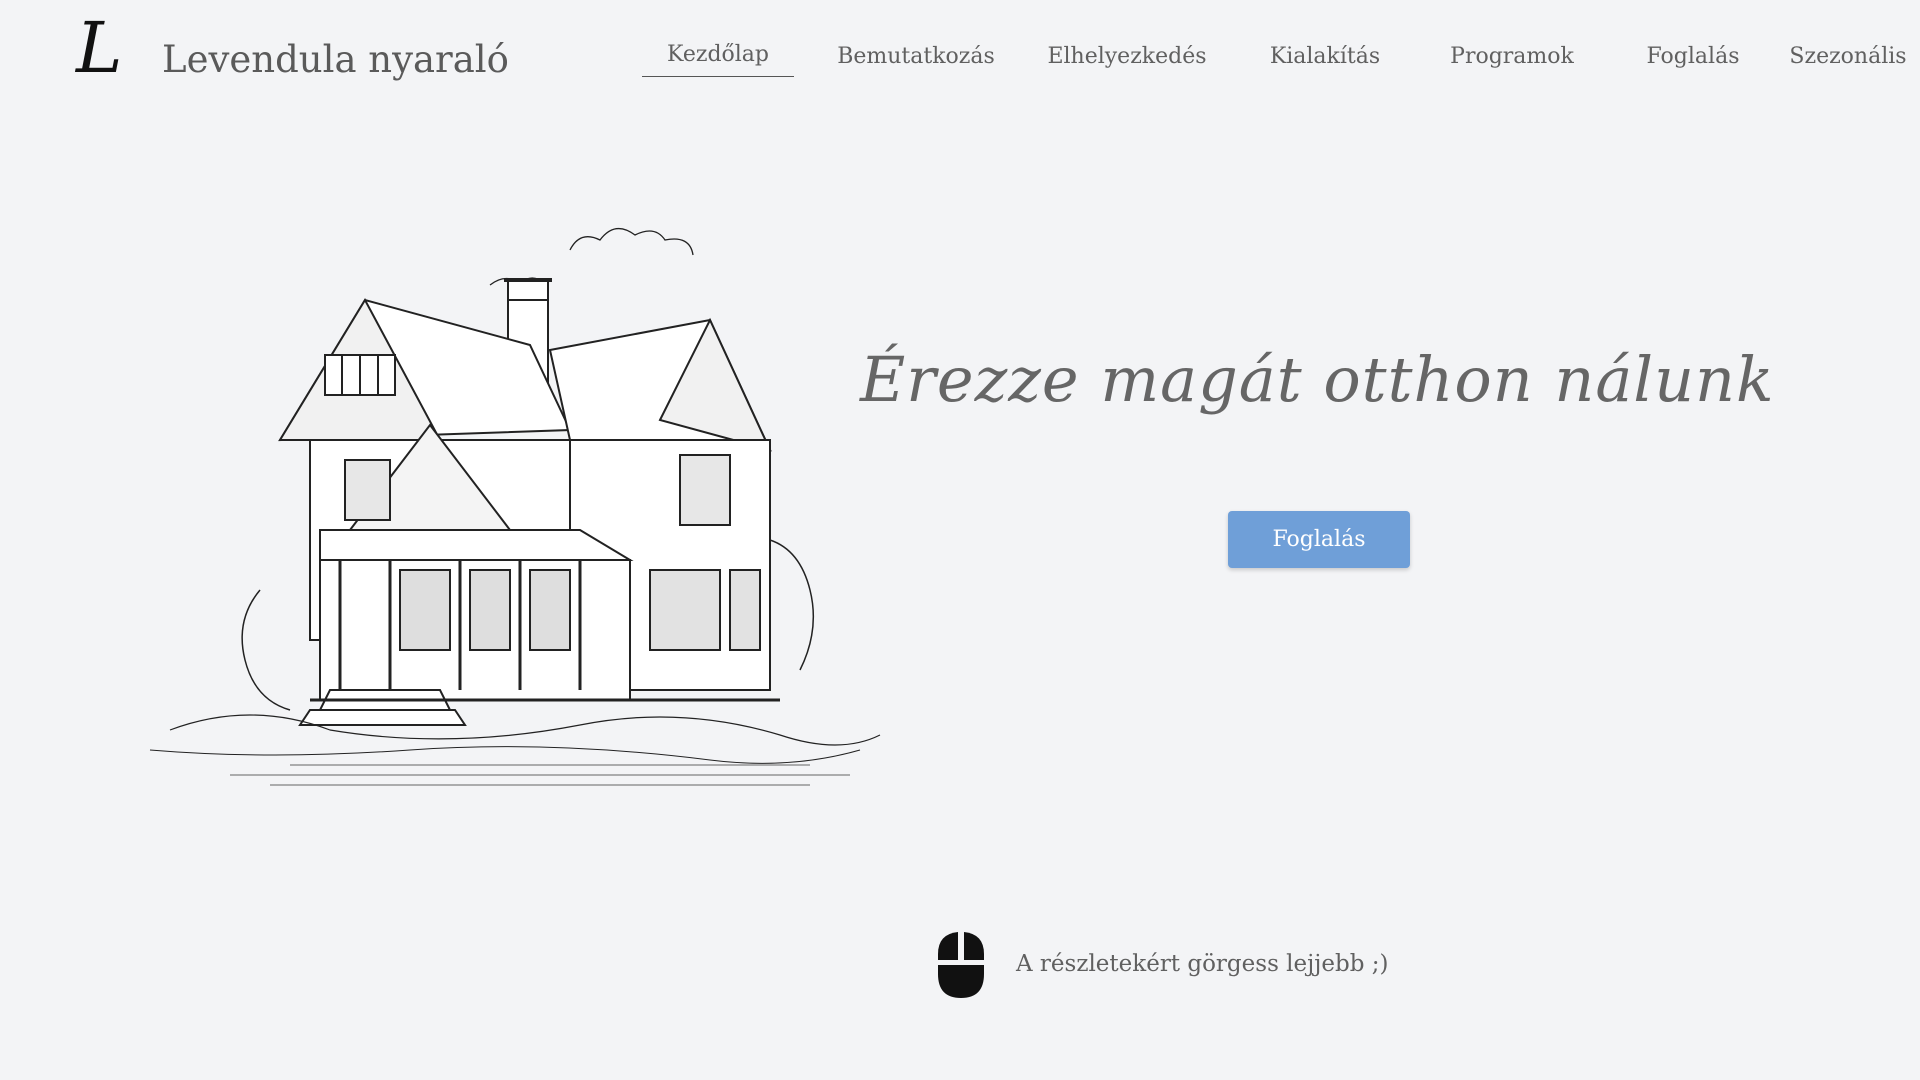 The width and height of the screenshot is (1920, 1080). I want to click on nav-item-seasonal: Szezonális, so click(1848, 57).